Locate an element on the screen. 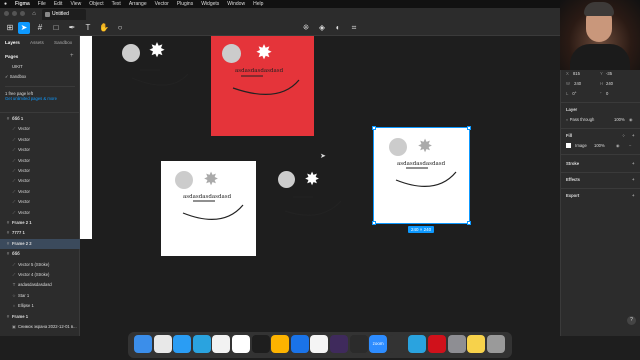 The image size is (640, 360). layer-item: # ббб 1 is located at coordinates (40, 119).